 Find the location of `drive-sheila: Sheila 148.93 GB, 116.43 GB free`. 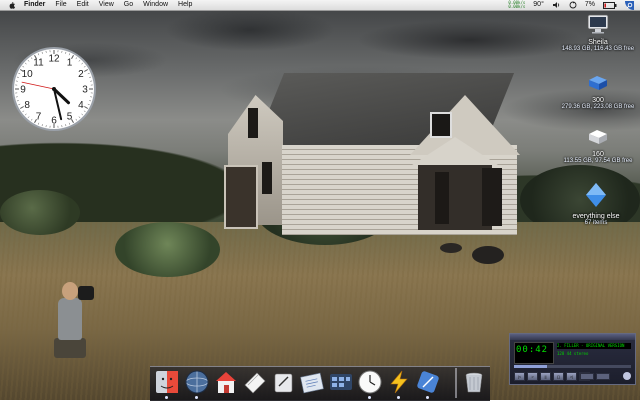

drive-sheila: Sheila 148.93 GB, 116.43 GB free is located at coordinates (598, 33).